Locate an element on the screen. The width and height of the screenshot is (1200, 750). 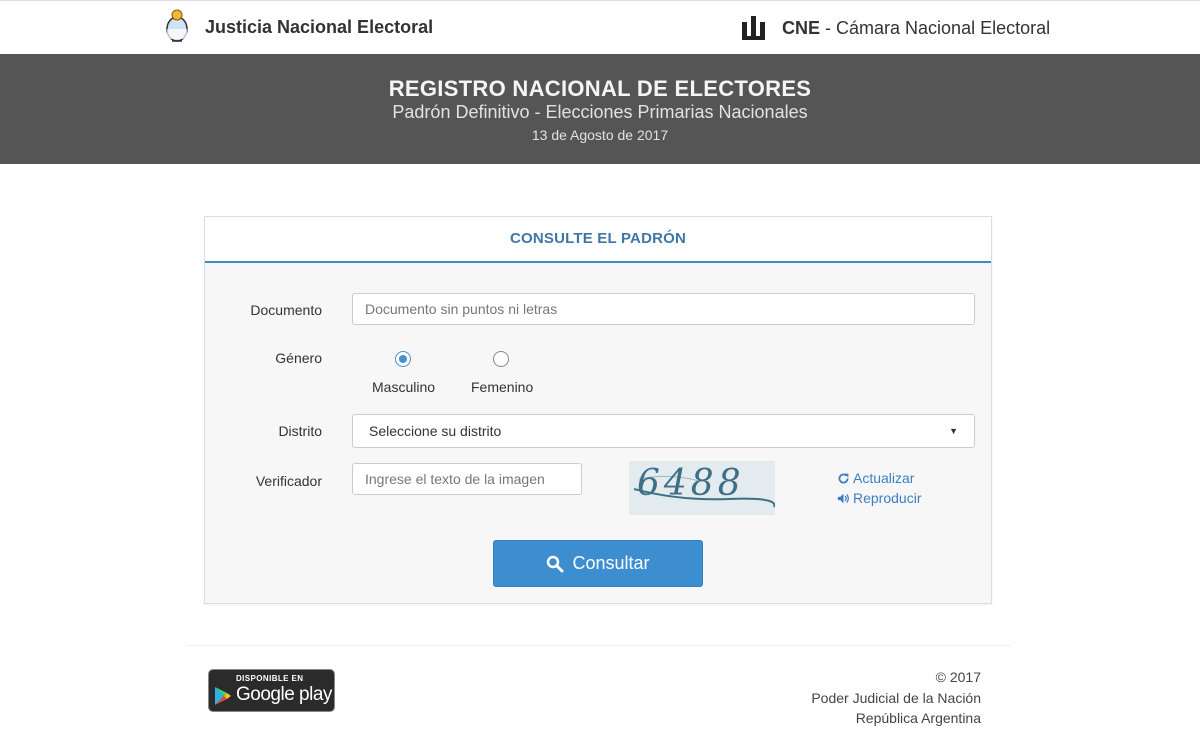
election-date: 13 de Agosto de 2017 is located at coordinates (600, 135).